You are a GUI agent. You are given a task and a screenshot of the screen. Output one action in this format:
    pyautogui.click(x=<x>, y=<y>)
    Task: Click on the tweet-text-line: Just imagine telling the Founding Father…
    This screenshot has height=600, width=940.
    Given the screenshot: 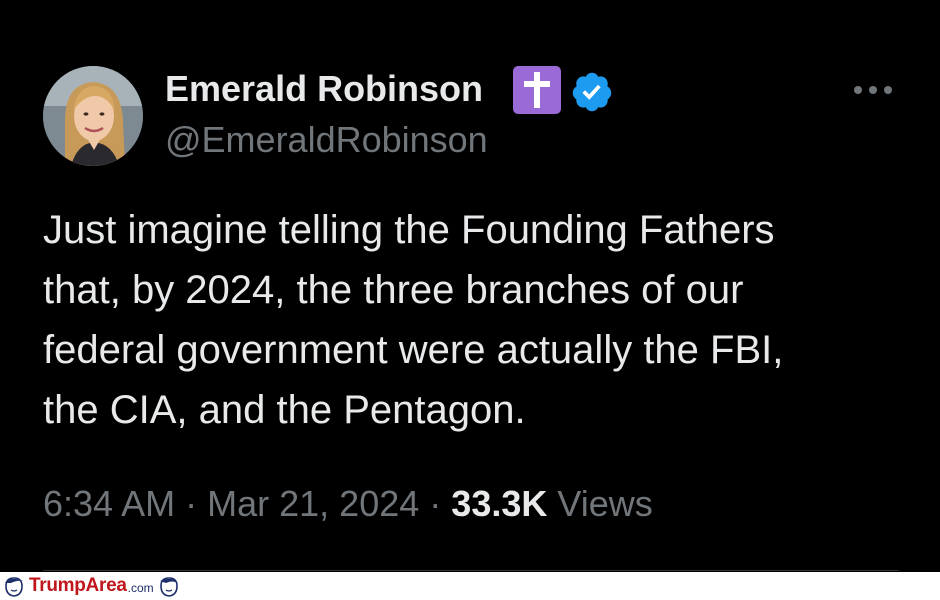 What is the action you would take?
    pyautogui.click(x=409, y=230)
    